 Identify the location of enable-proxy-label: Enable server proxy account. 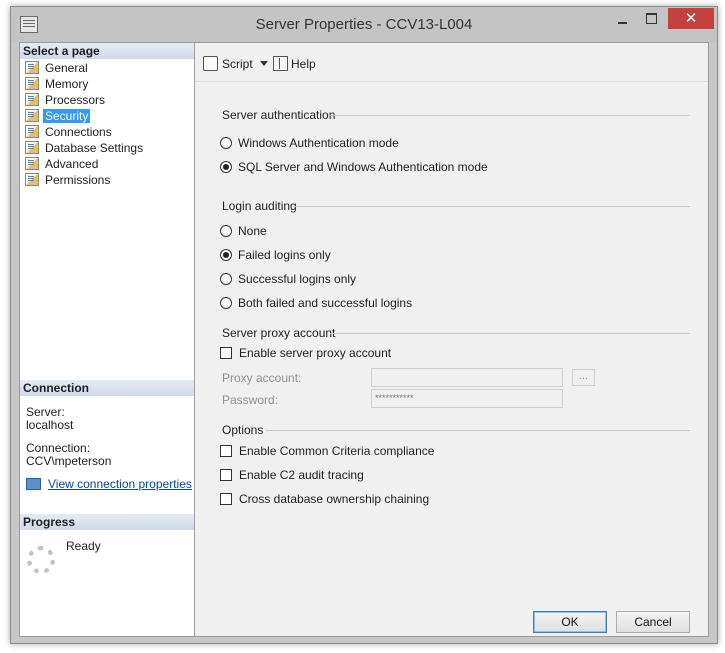
(315, 353).